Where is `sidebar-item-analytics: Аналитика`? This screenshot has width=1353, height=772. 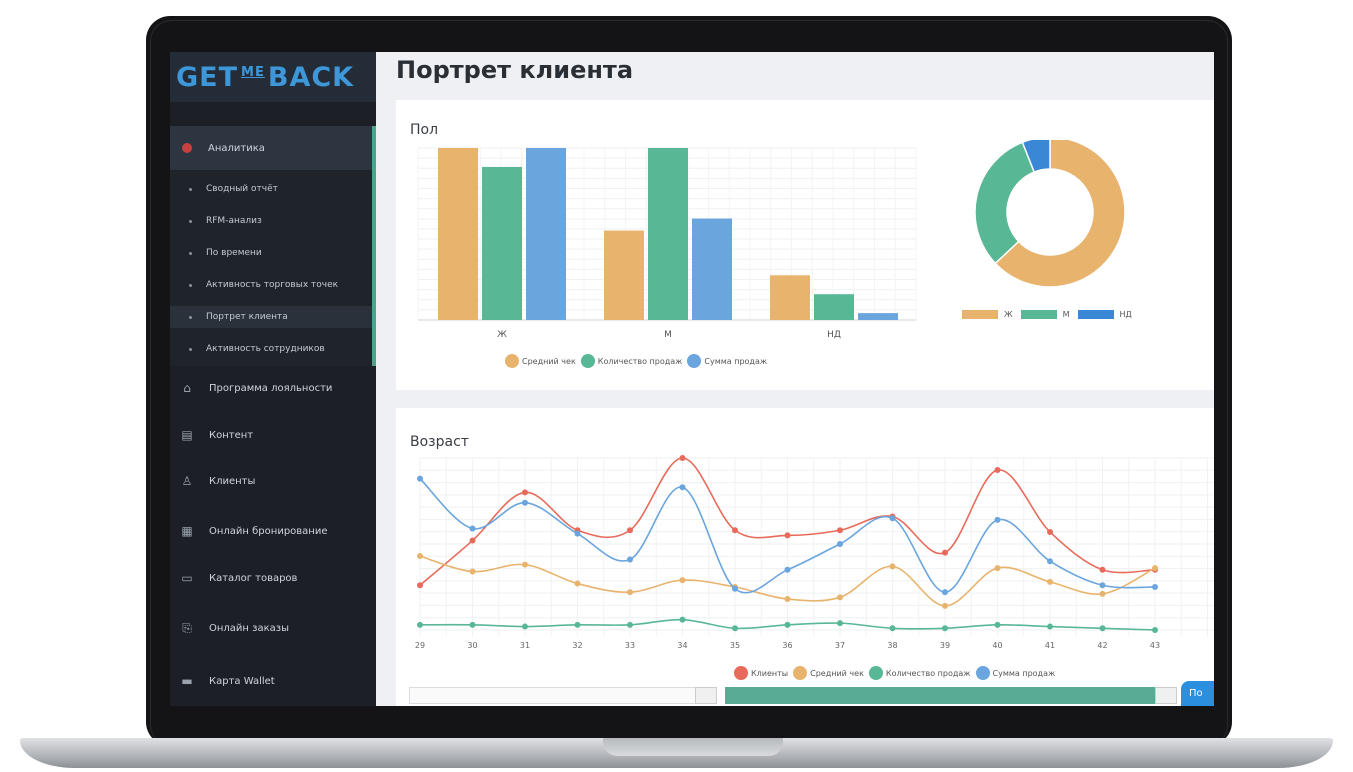
sidebar-item-analytics: Аналитика is located at coordinates (271, 148).